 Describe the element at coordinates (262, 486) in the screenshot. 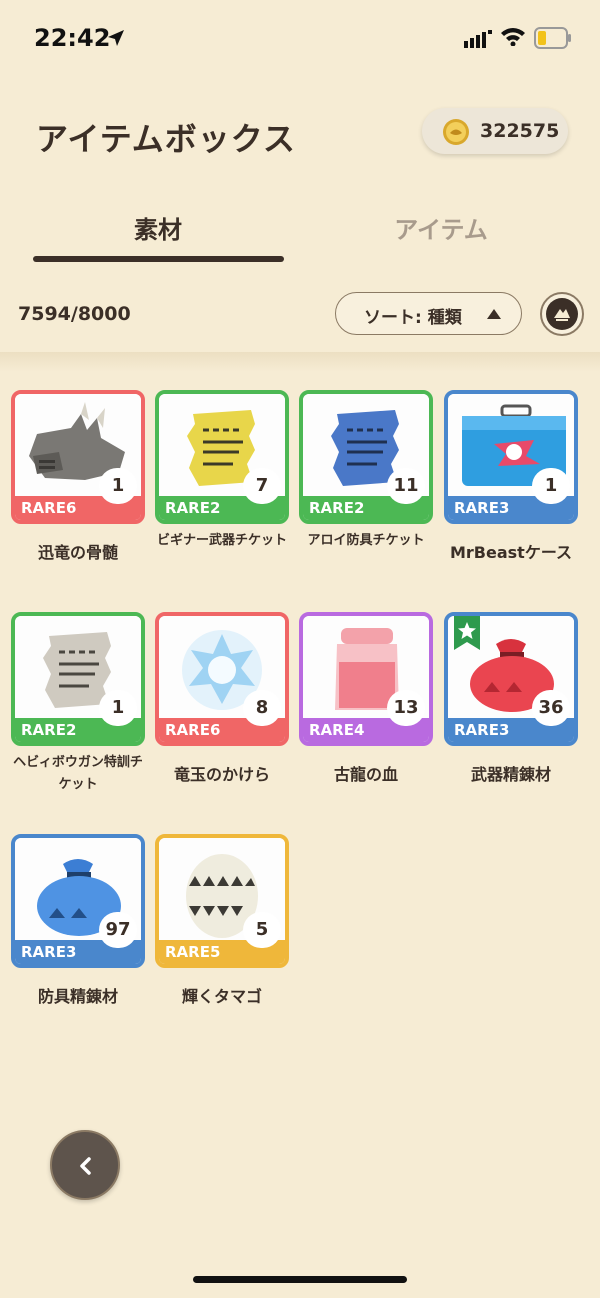

I see `item-count-badge: 7` at that location.